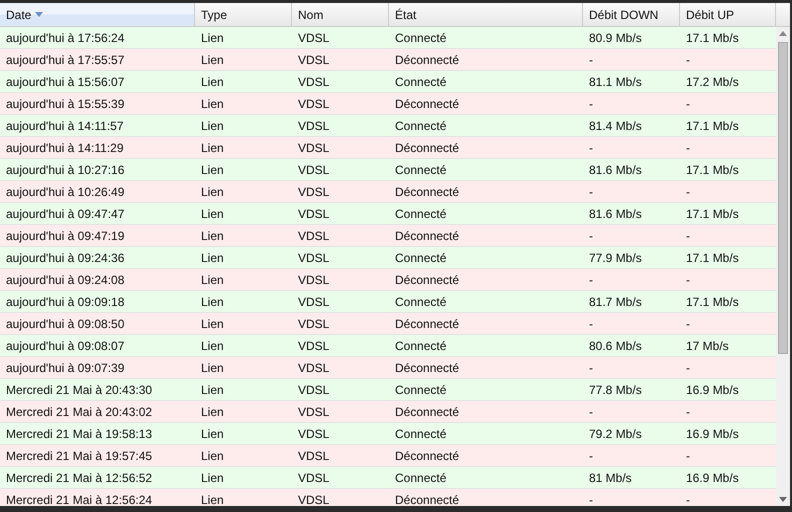  I want to click on column-header: Débit DOWN, so click(631, 14).